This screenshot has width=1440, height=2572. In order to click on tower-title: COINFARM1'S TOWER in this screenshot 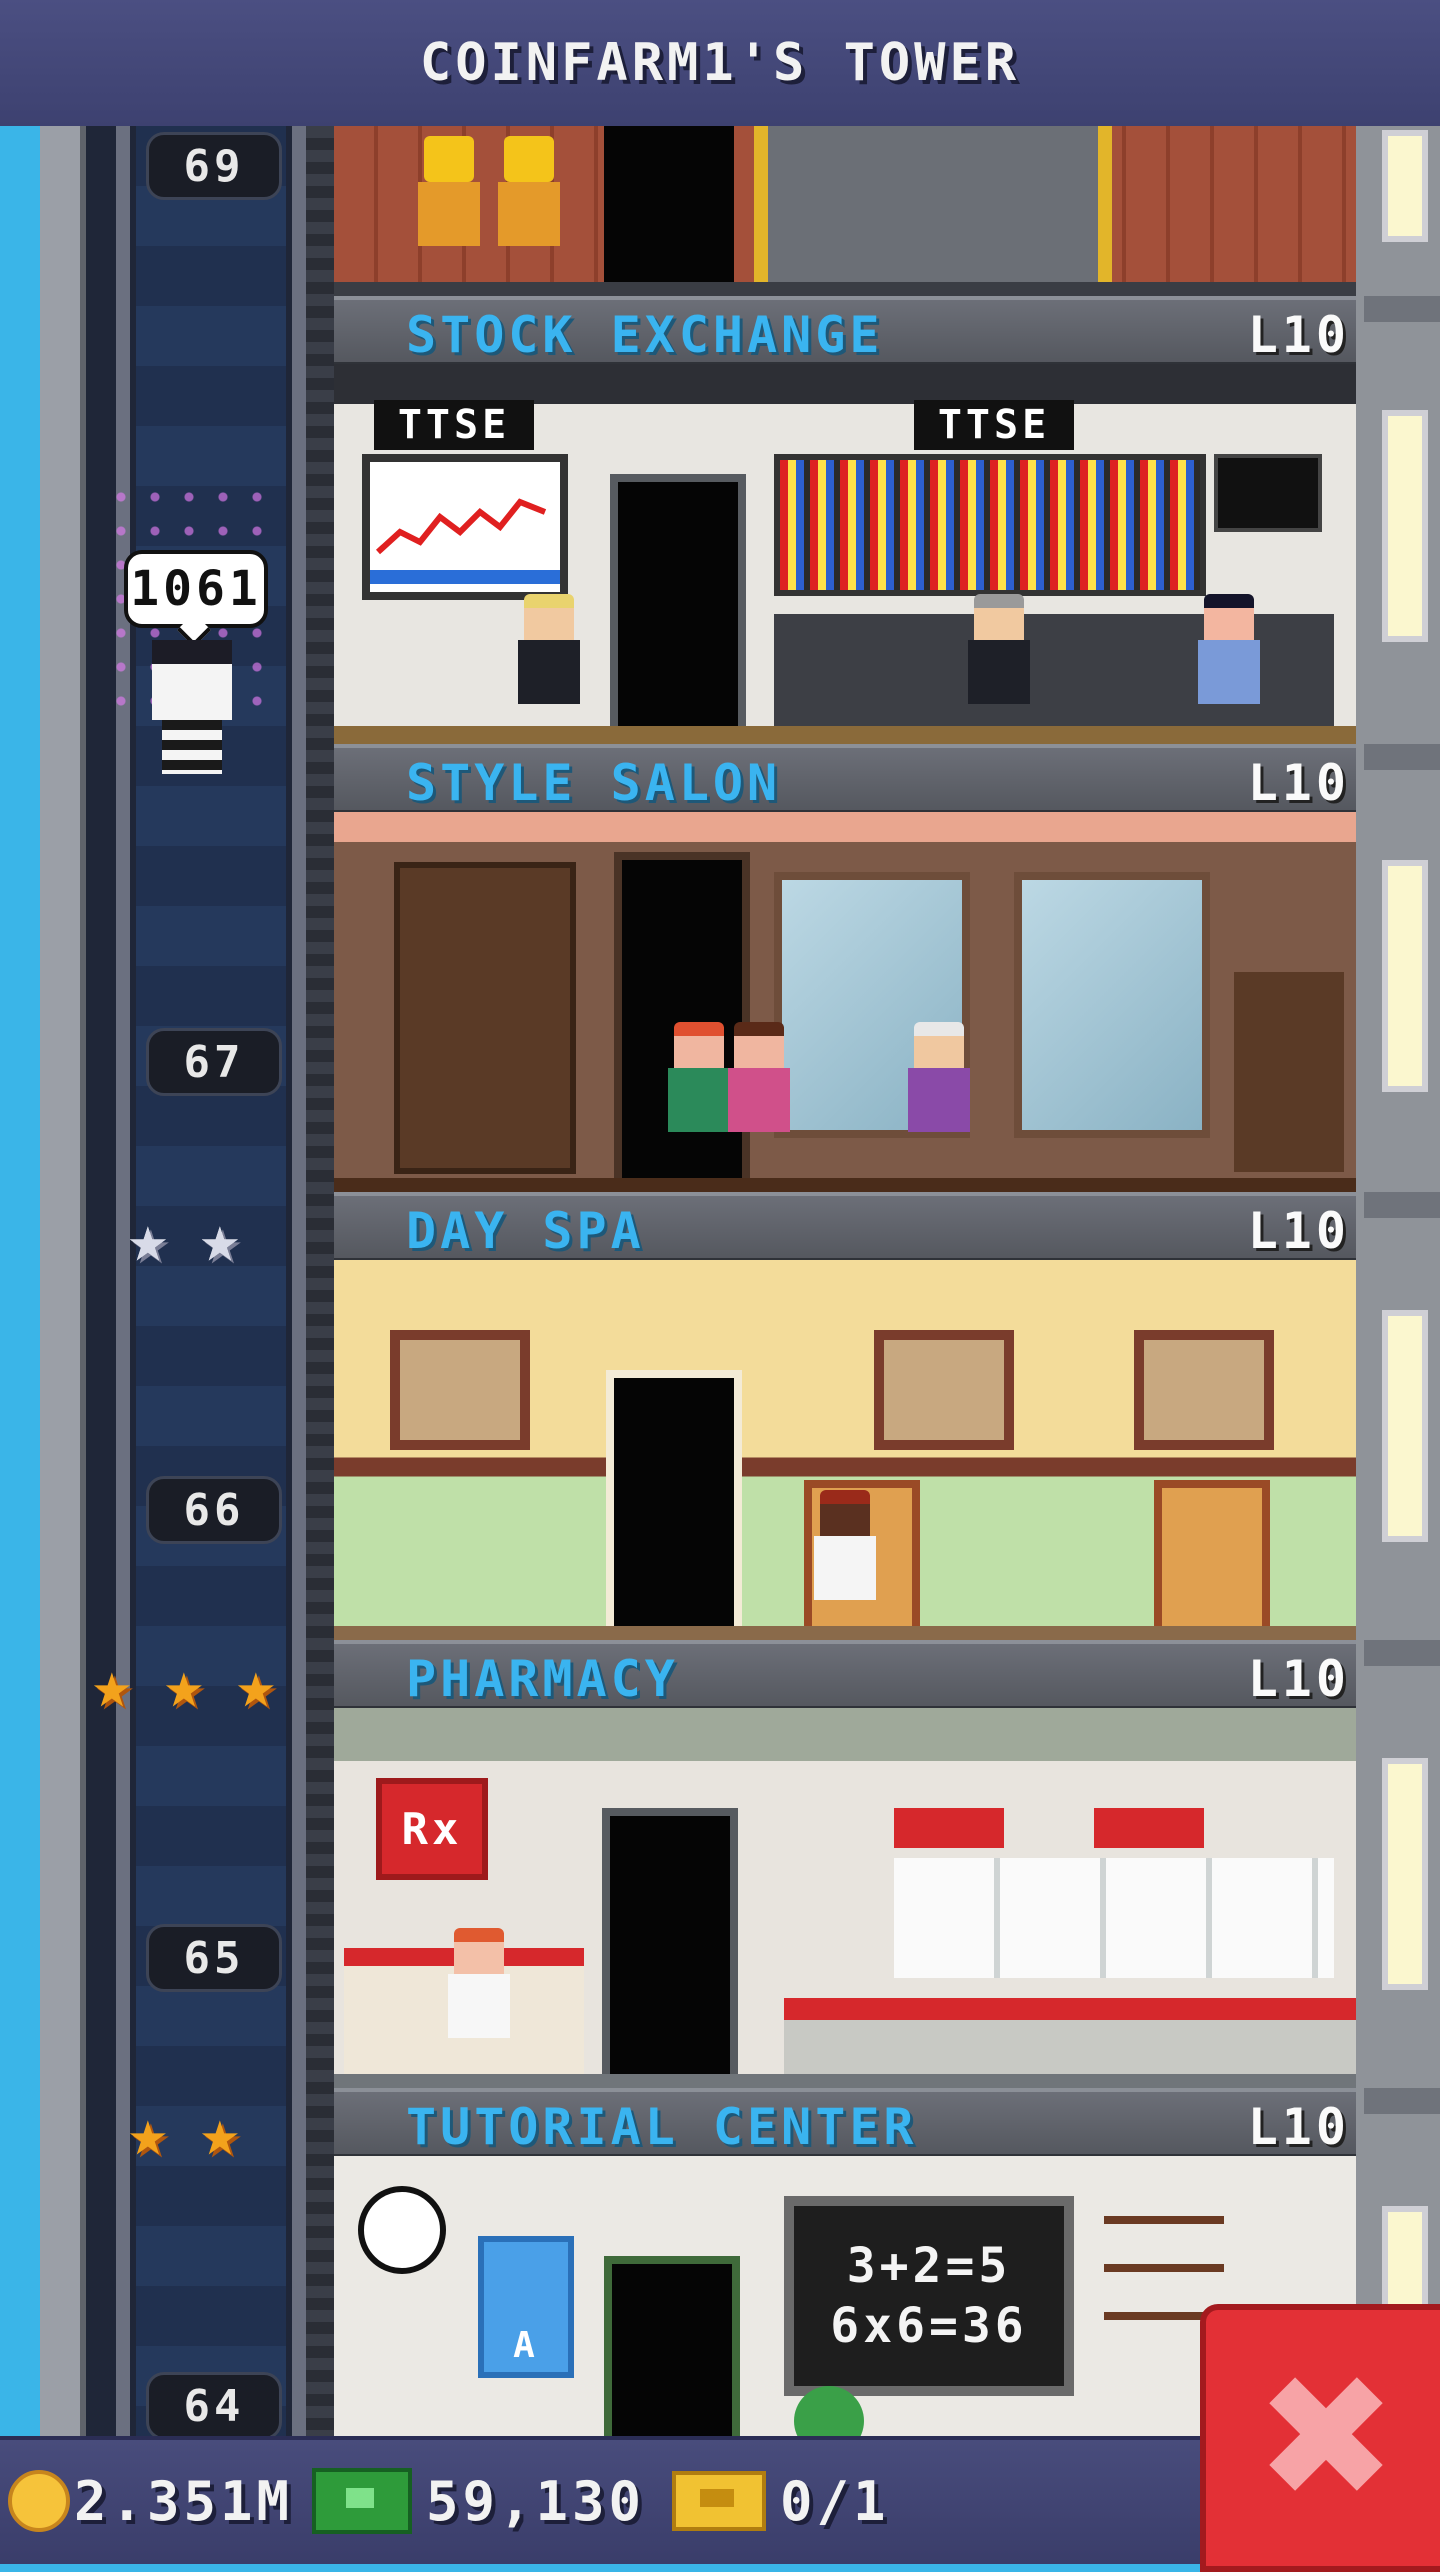, I will do `click(720, 63)`.